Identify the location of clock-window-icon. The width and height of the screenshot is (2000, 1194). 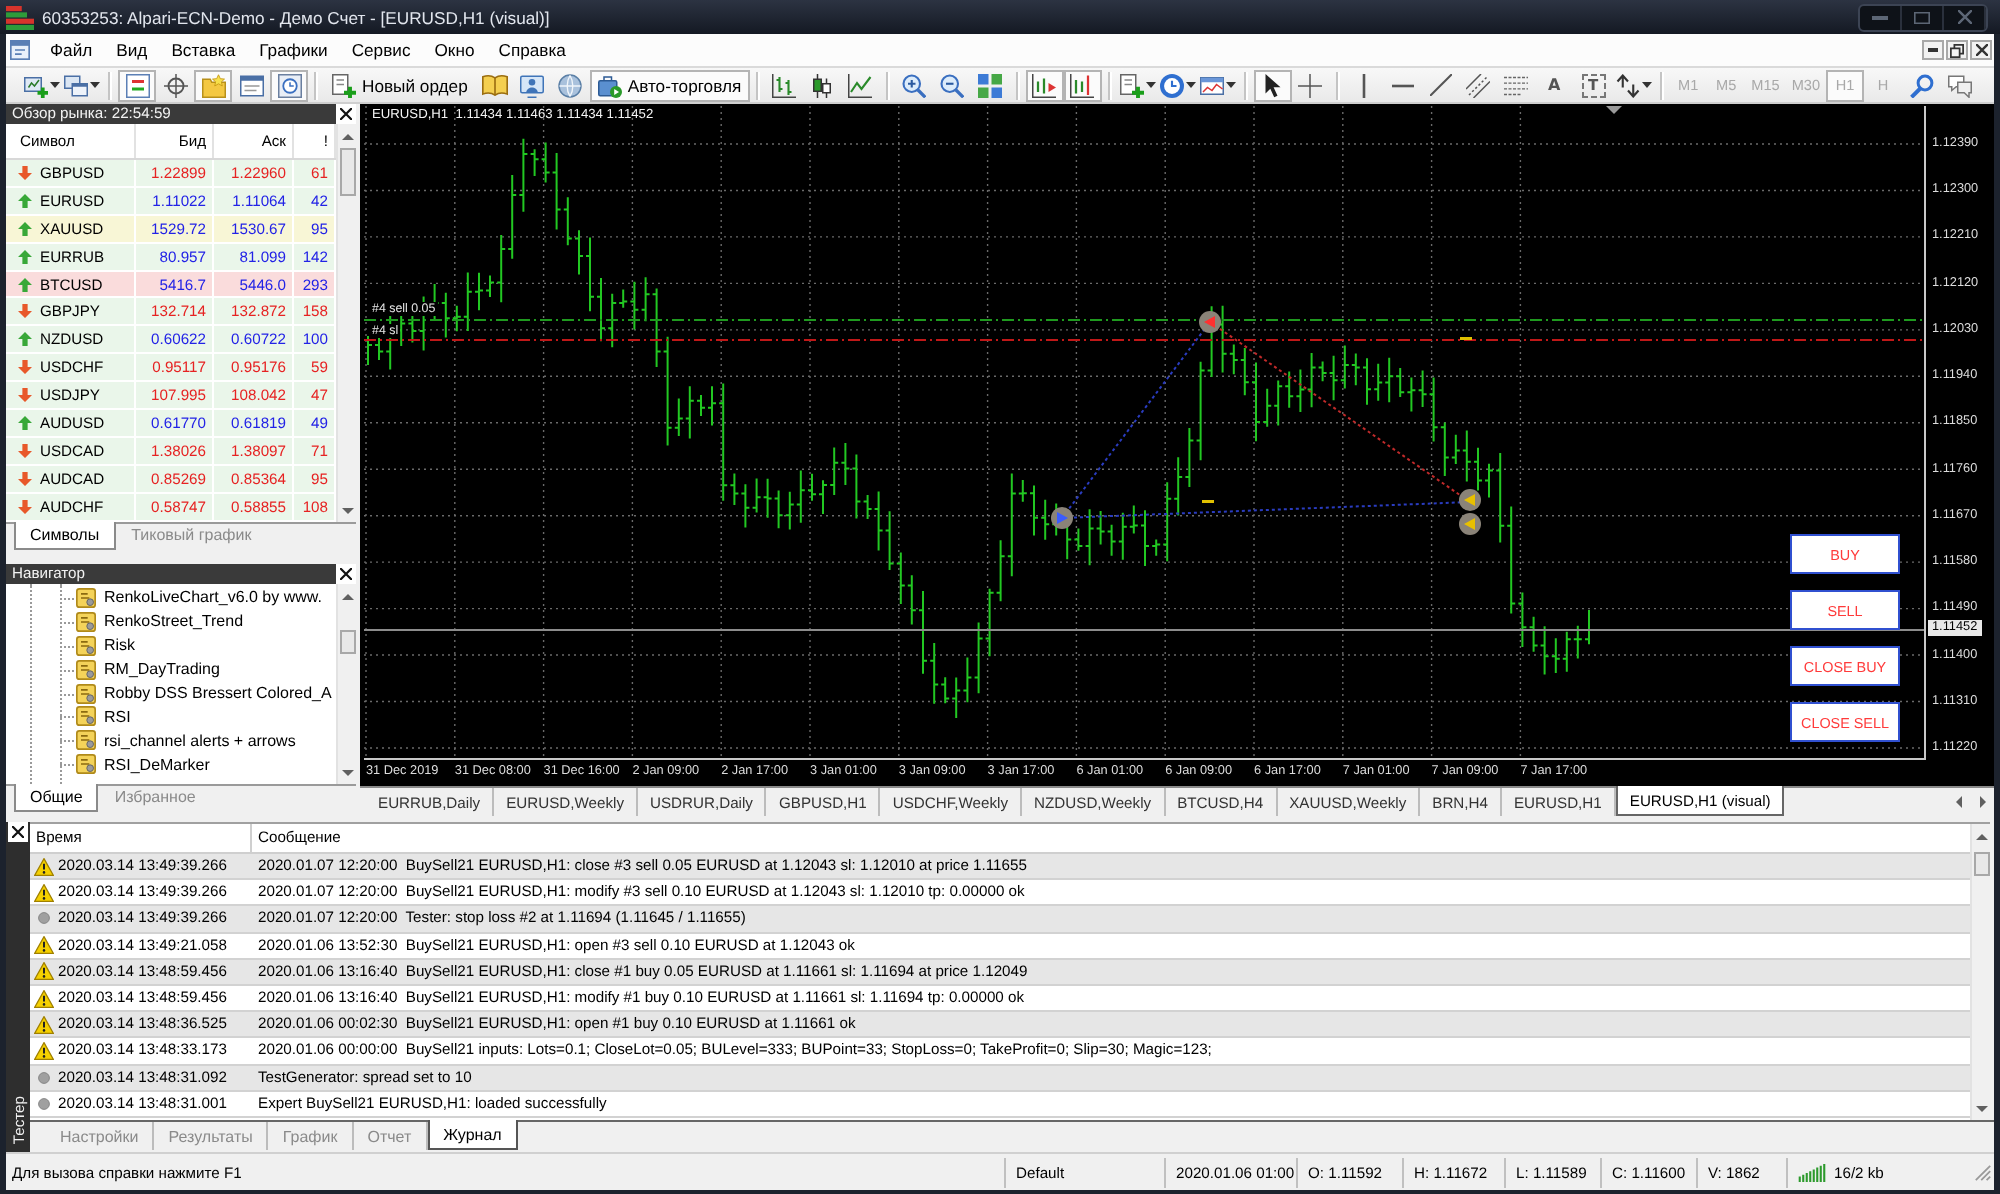
(289, 85).